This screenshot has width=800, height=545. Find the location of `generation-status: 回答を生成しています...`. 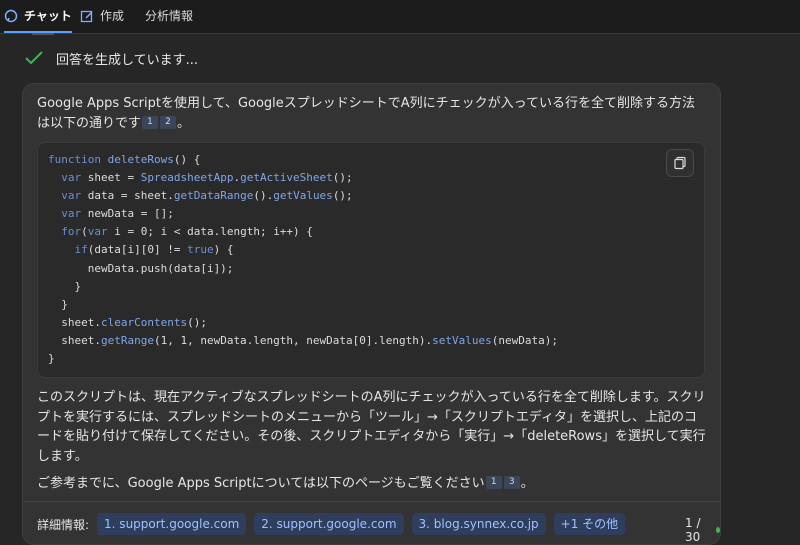

generation-status: 回答を生成しています... is located at coordinates (111, 58).